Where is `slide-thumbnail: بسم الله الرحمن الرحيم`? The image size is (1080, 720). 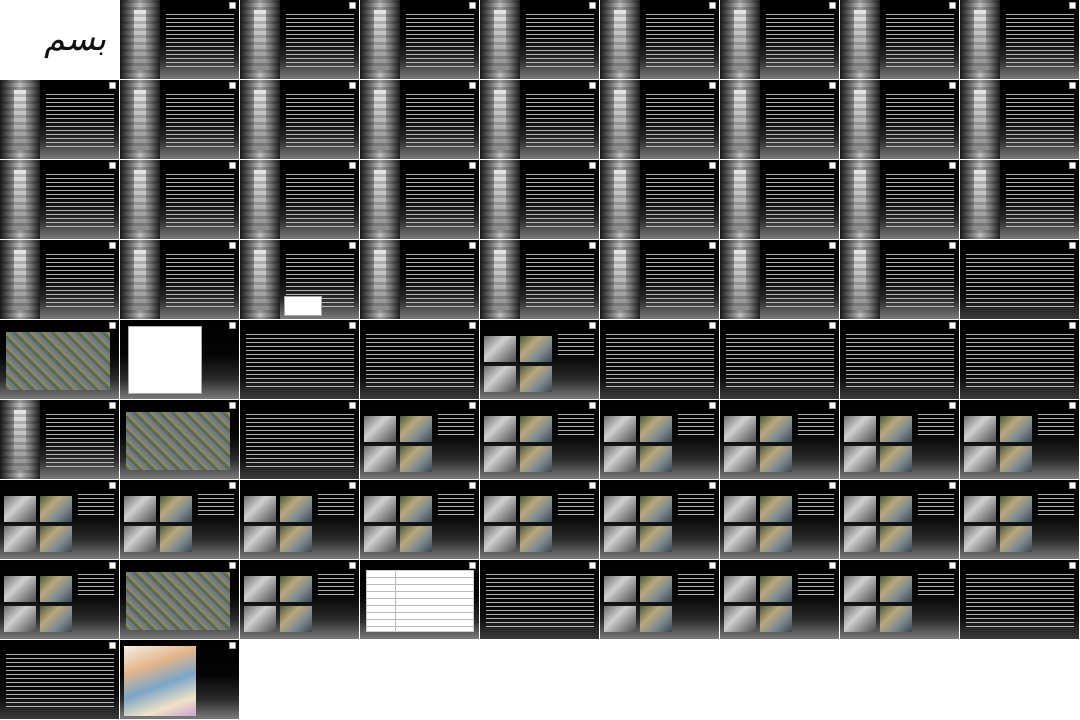 slide-thumbnail: بسم الله الرحمن الرحيم is located at coordinates (59, 39).